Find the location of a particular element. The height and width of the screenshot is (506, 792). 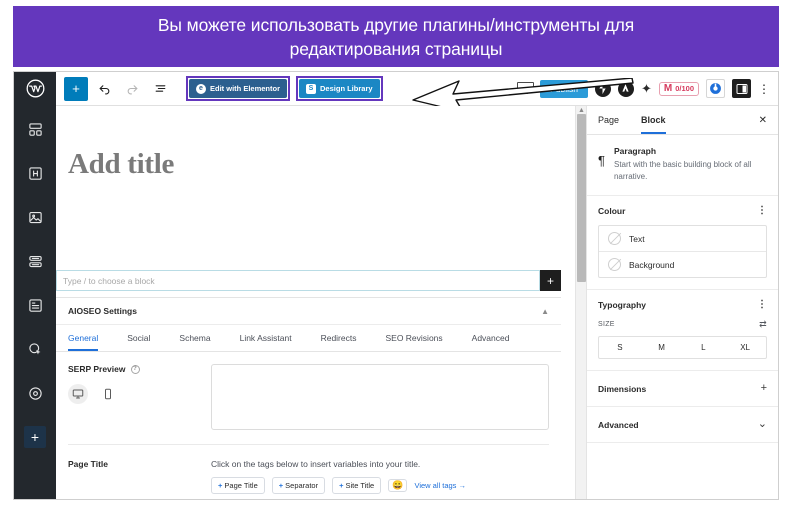

elementor-button-highlight: e Edit with Elementor is located at coordinates (238, 88).